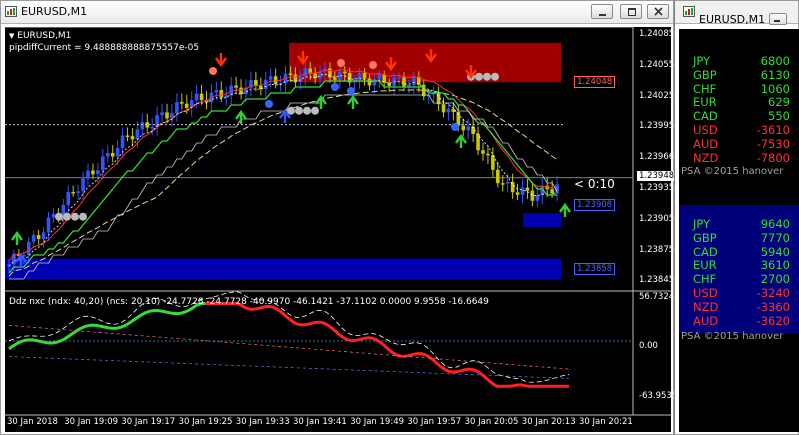  Describe the element at coordinates (702, 61) in the screenshot. I see `currency-code: JPY` at that location.